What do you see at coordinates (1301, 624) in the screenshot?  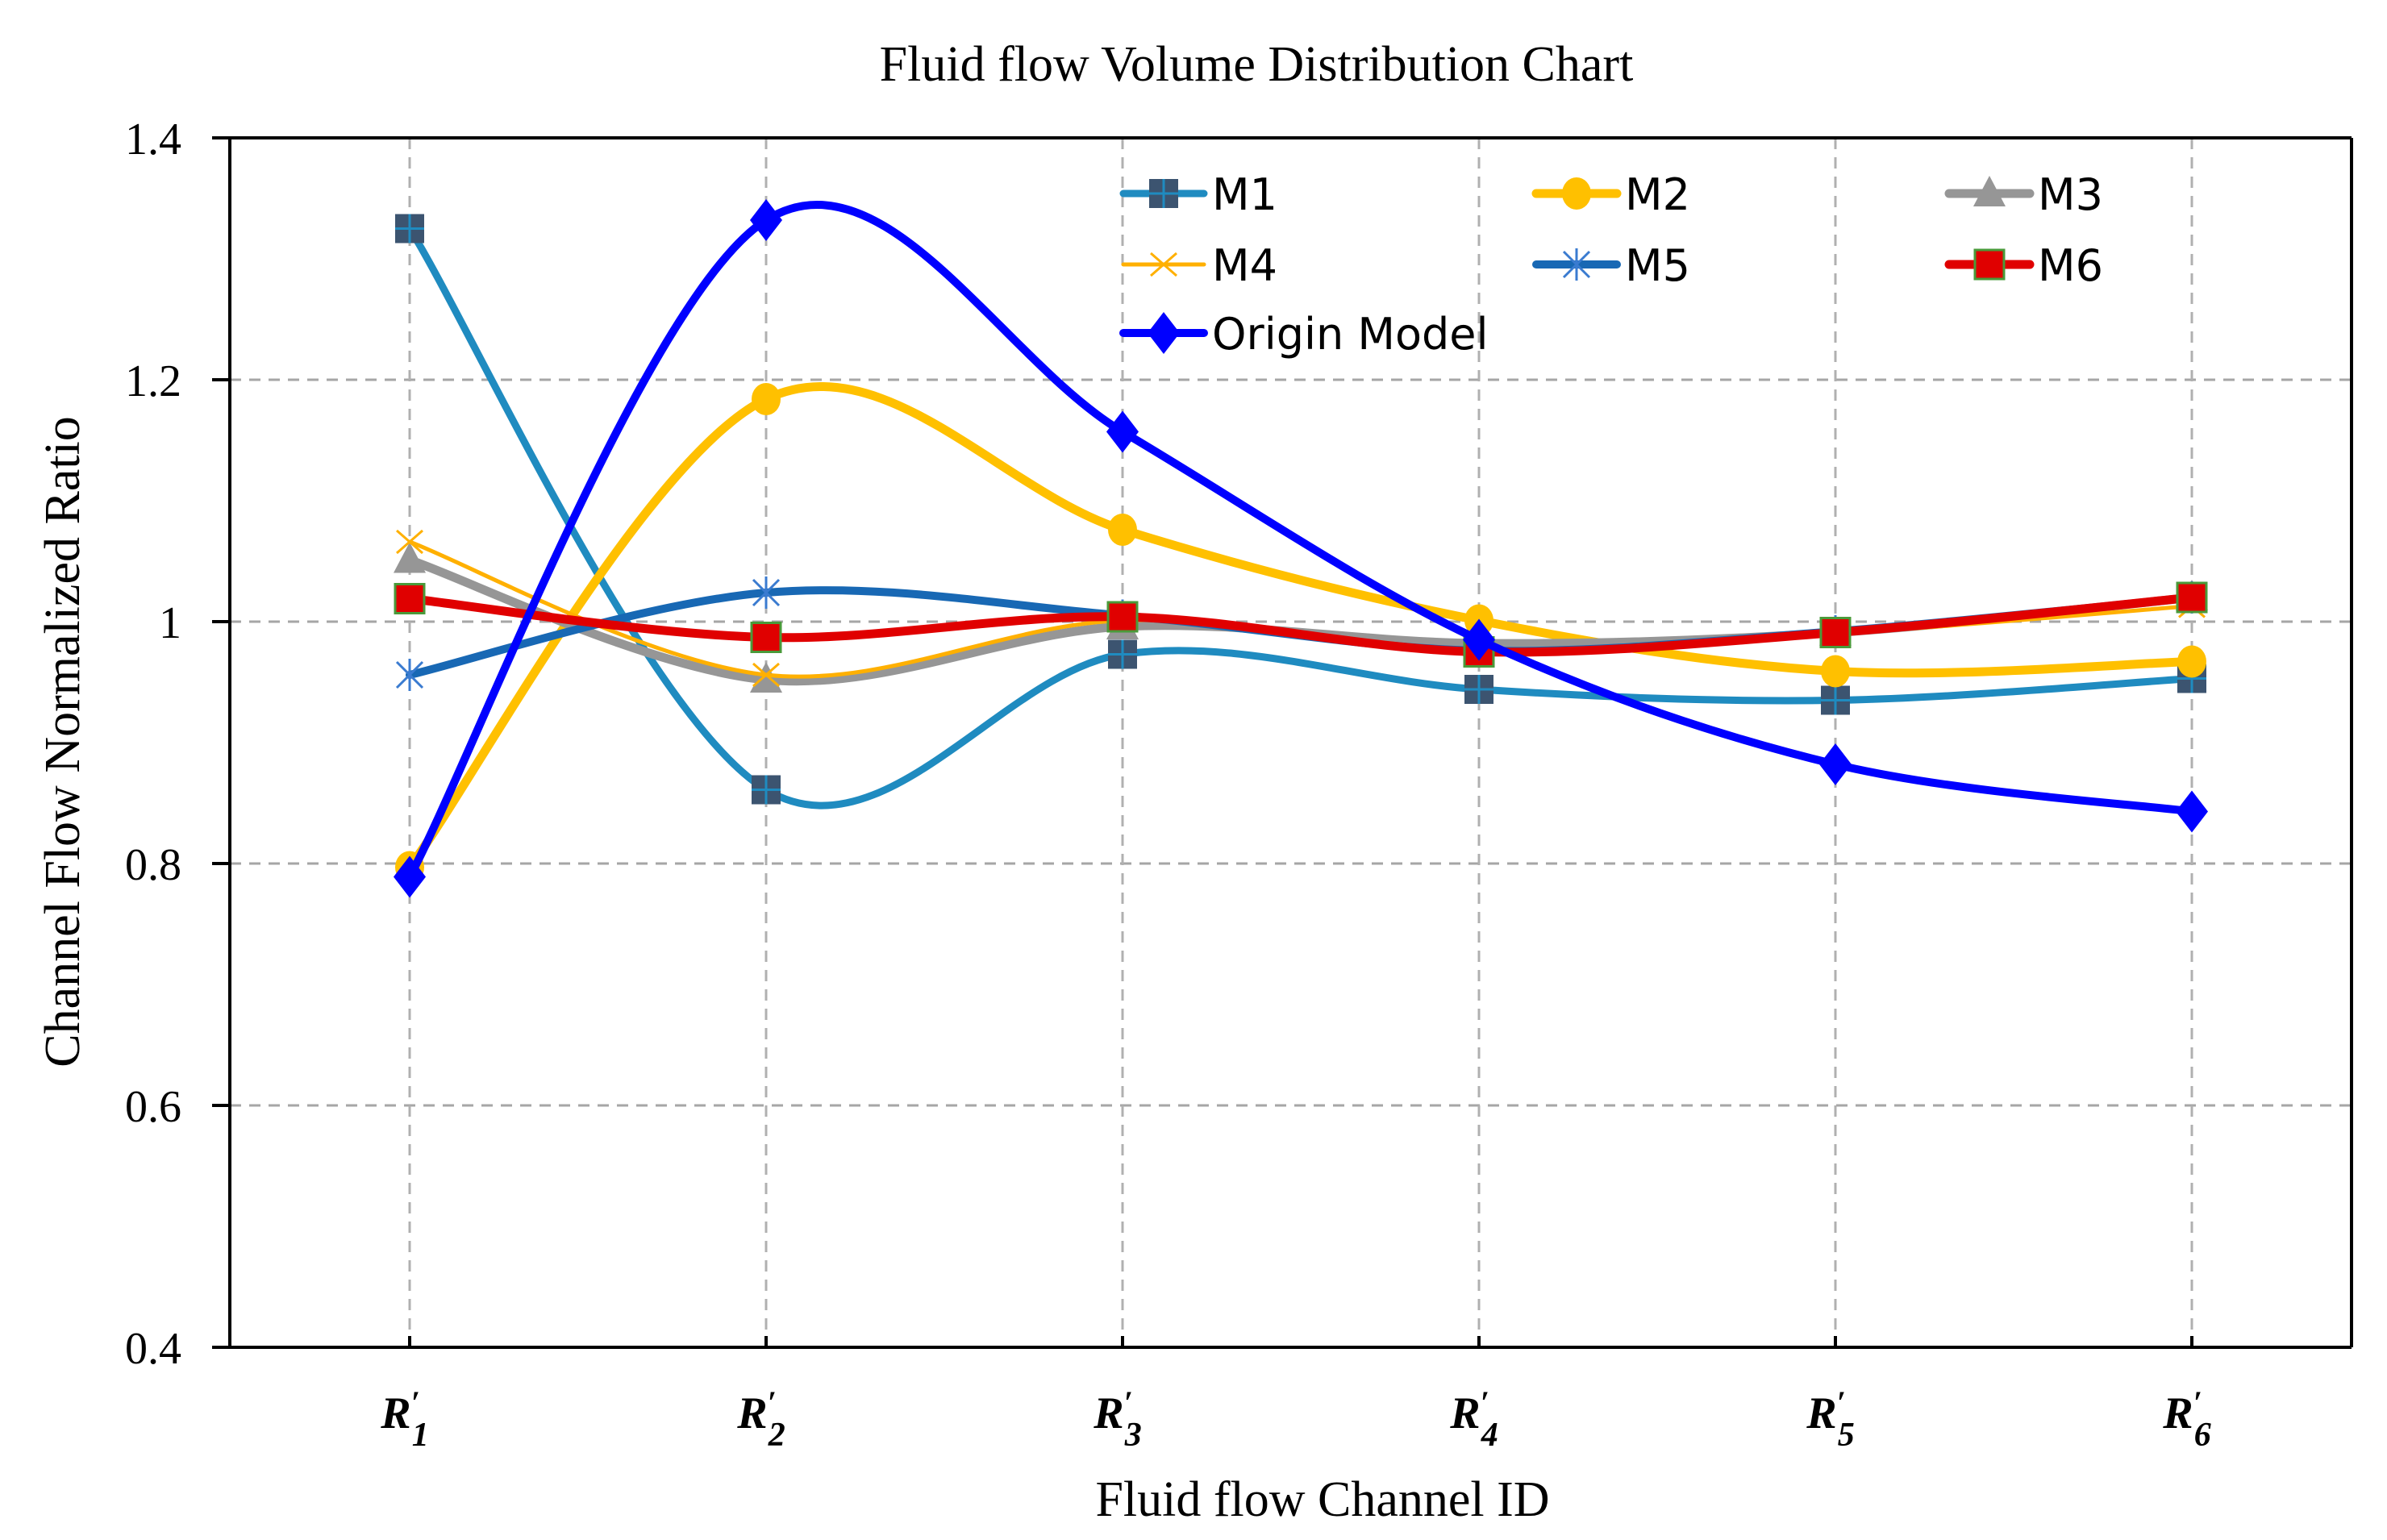 I see `series-m6` at bounding box center [1301, 624].